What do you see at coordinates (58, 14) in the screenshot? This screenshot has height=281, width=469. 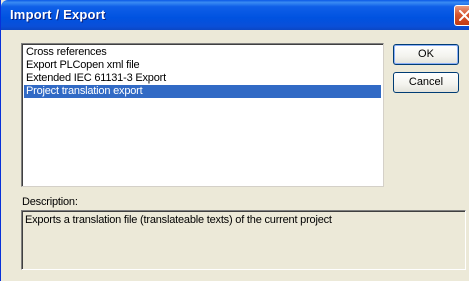 I see `window-title: Import / Export` at bounding box center [58, 14].